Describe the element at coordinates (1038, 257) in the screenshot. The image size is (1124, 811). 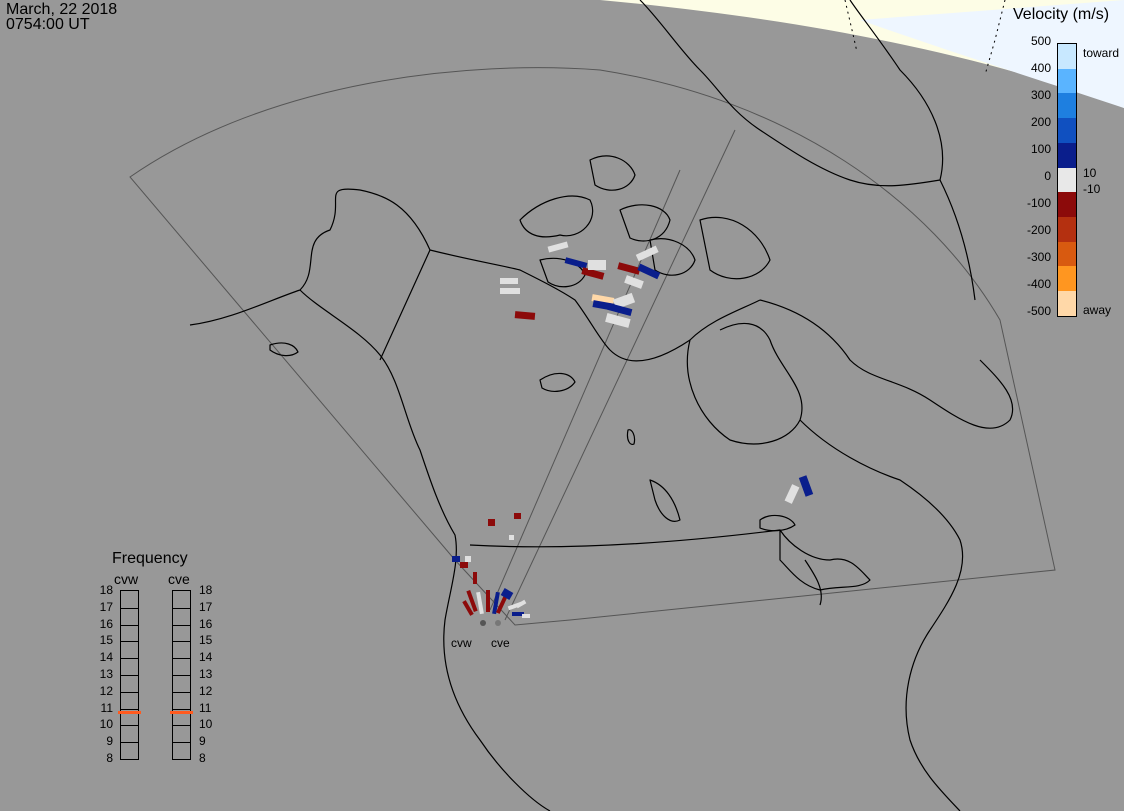
I see `velocity-tick-label: -300` at that location.